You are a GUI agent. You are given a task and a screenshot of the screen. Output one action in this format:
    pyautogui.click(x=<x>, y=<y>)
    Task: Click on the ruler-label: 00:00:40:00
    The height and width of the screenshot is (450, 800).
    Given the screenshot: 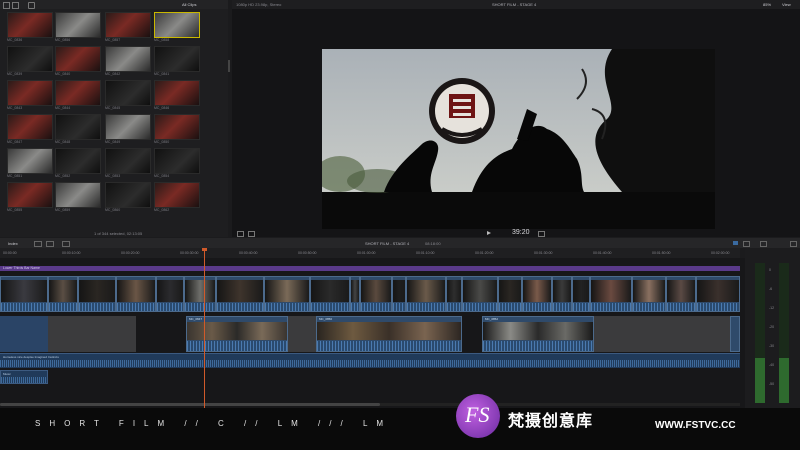 What is the action you would take?
    pyautogui.click(x=248, y=253)
    